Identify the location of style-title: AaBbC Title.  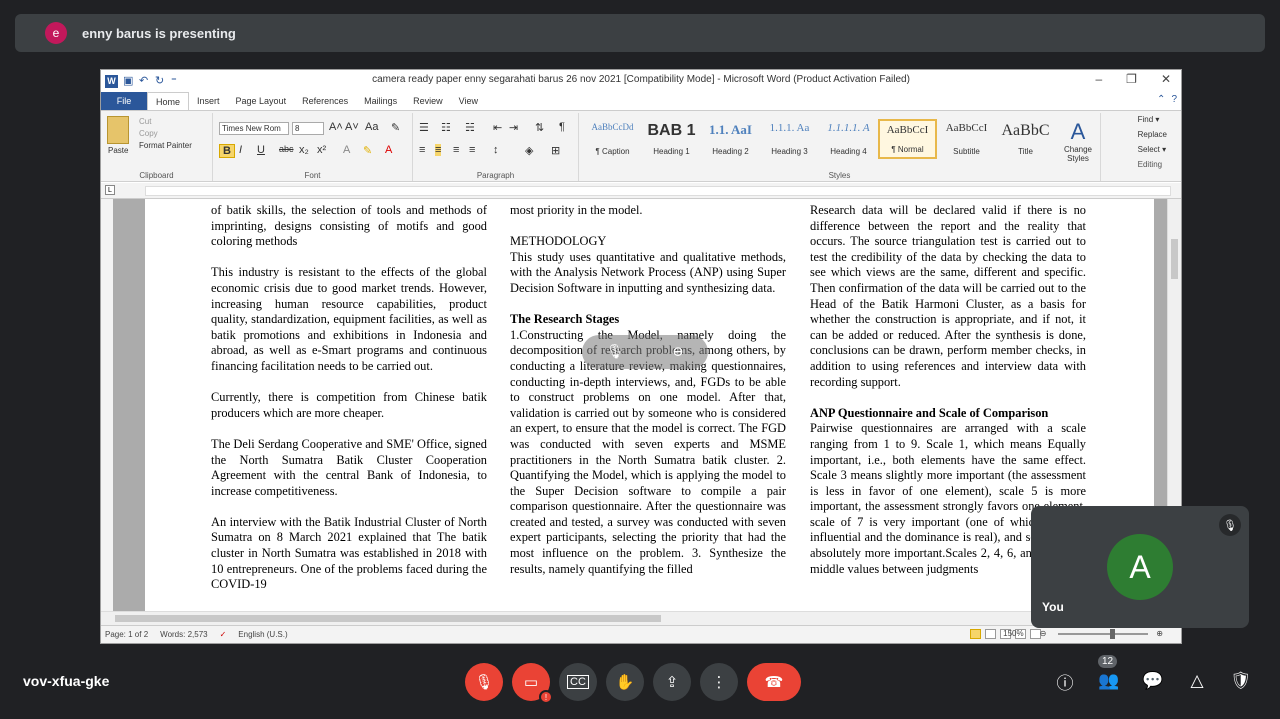
(1025, 139).